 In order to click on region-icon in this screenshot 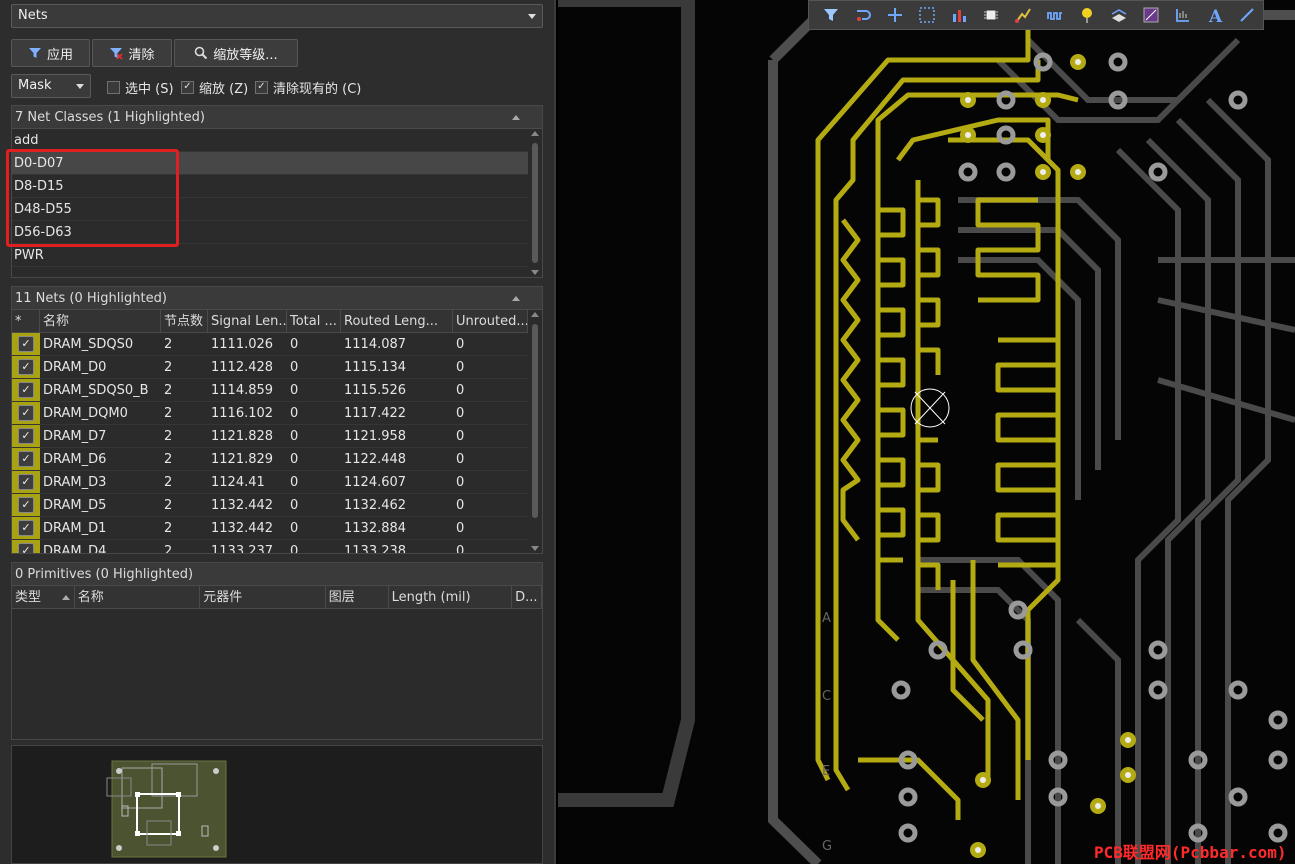, I will do `click(1151, 15)`.